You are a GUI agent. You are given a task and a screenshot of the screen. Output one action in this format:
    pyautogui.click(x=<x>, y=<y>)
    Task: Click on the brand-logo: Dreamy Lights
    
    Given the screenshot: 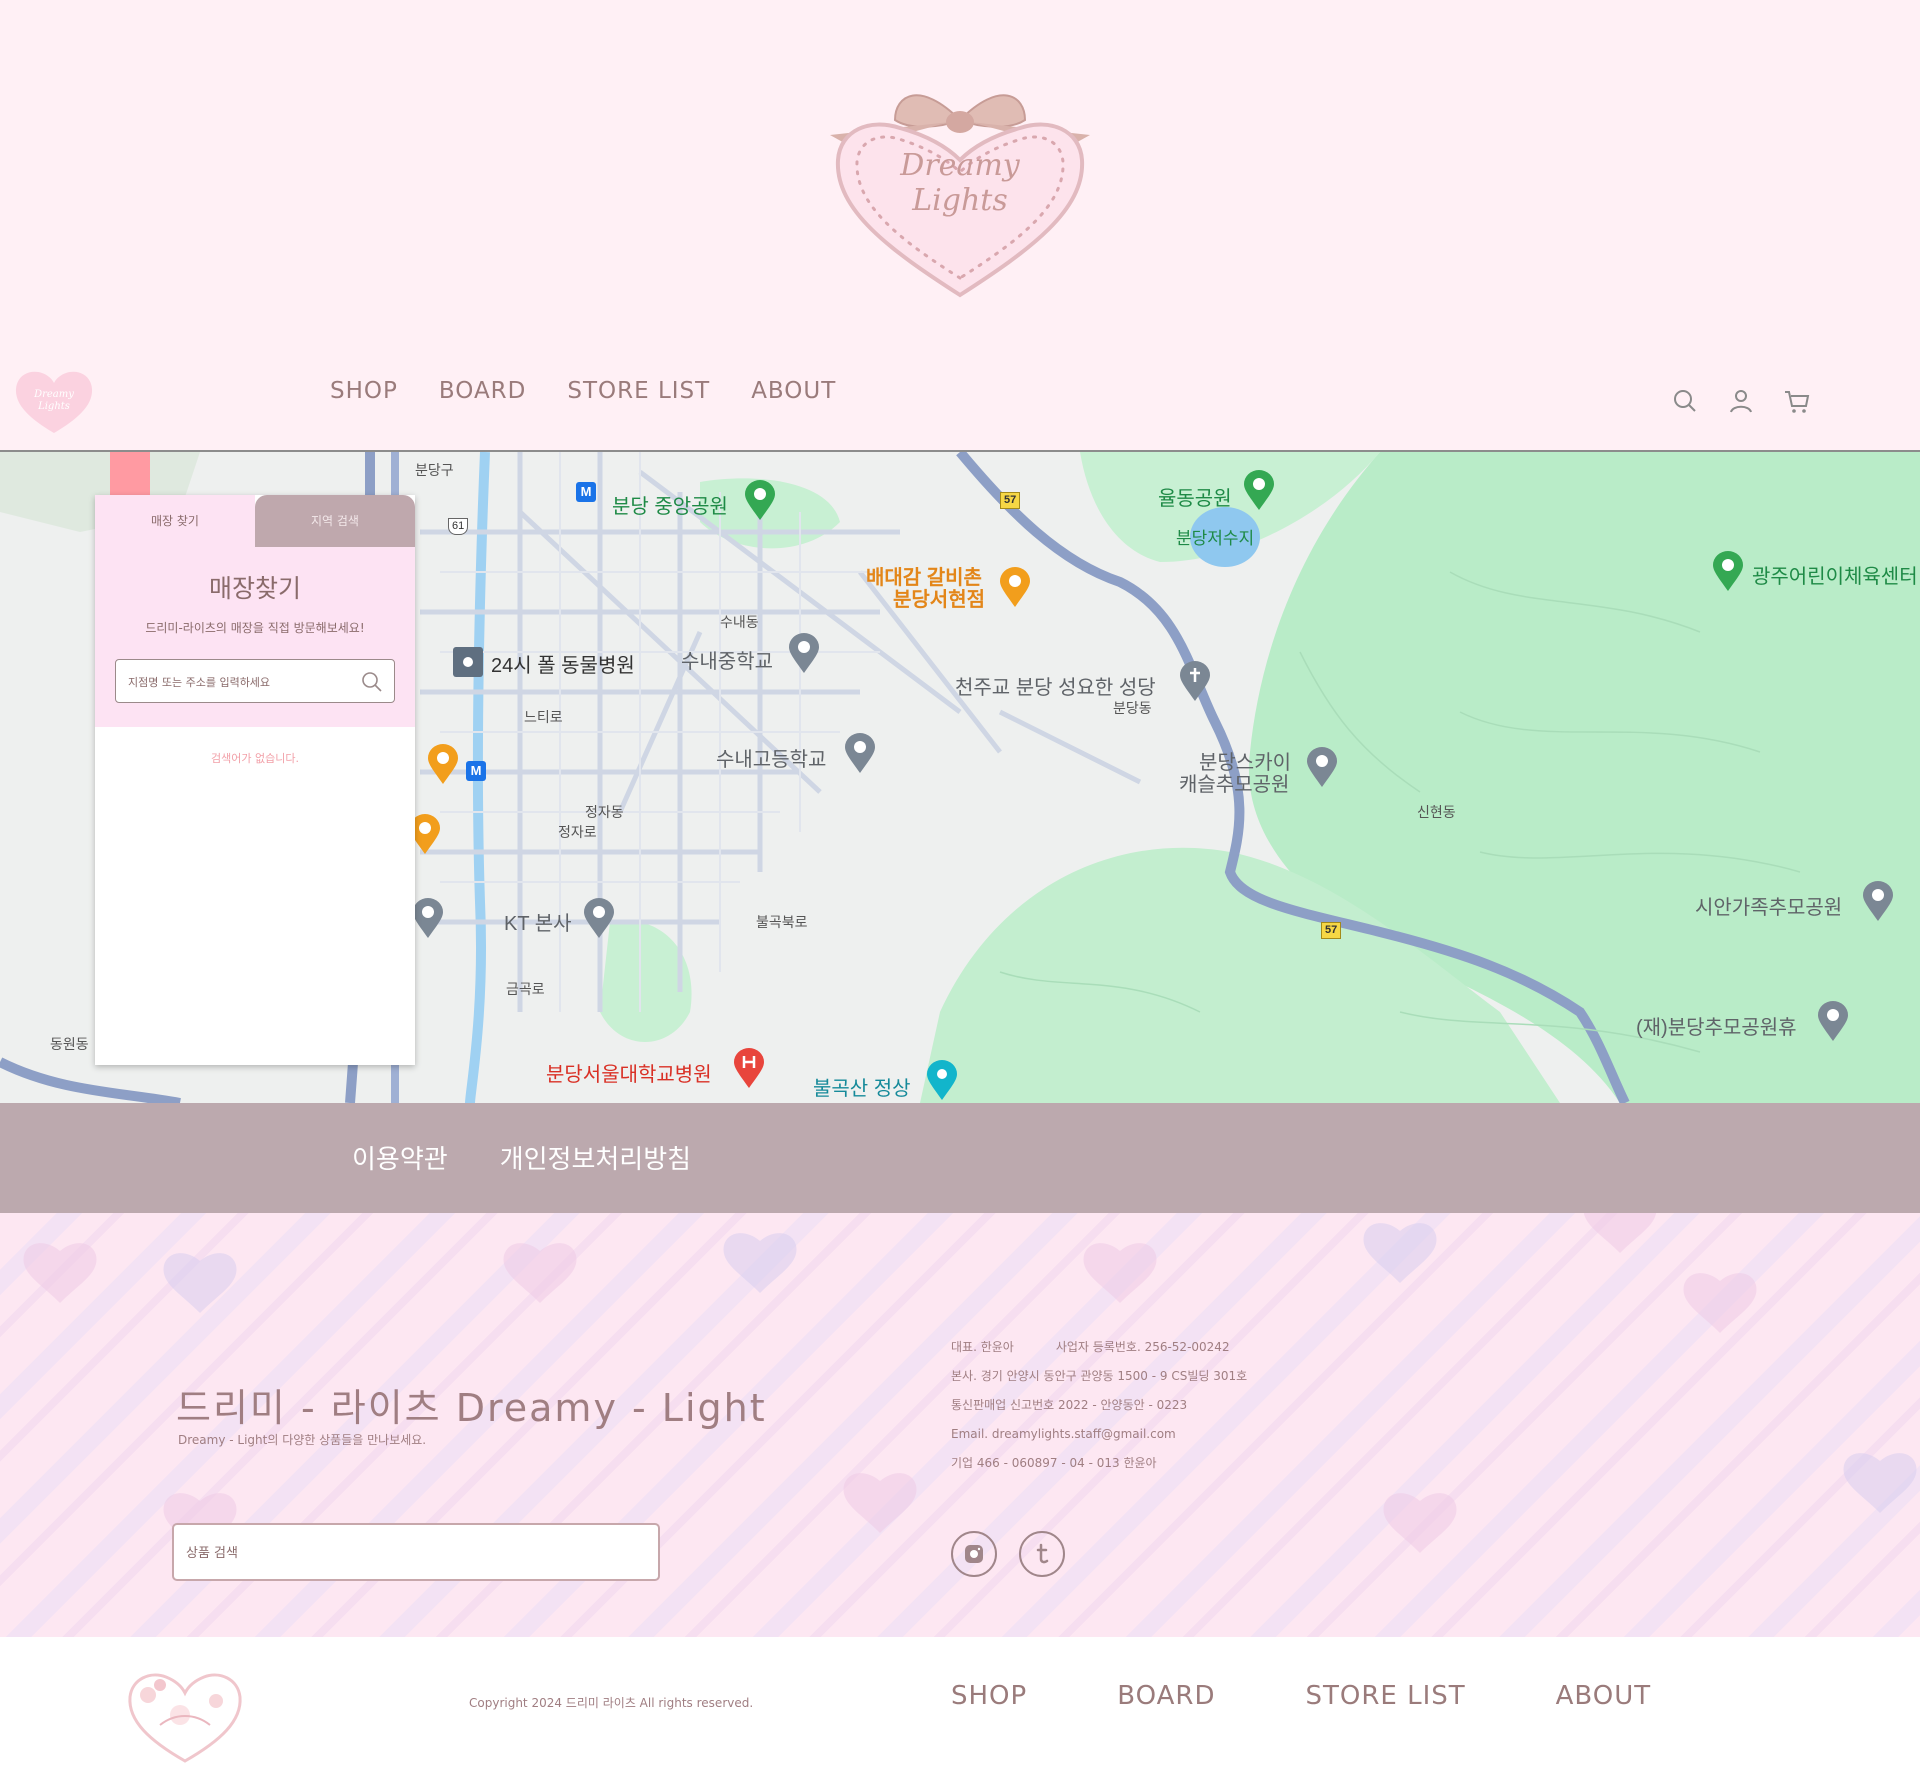 What is the action you would take?
    pyautogui.click(x=960, y=175)
    